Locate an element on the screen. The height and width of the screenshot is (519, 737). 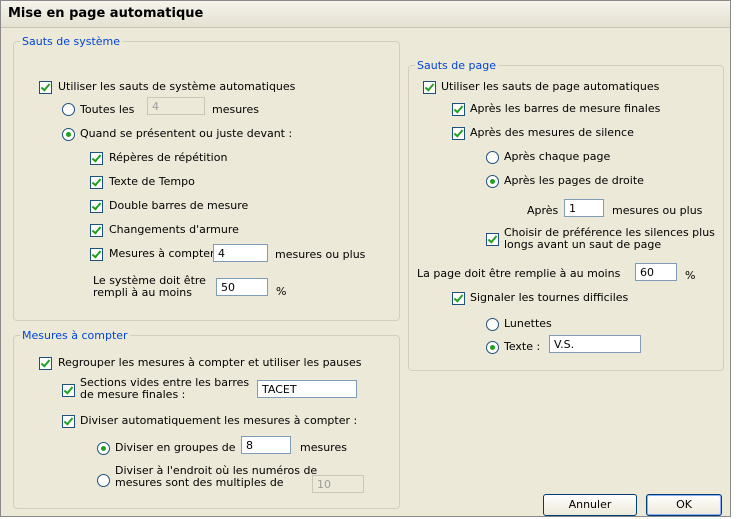
page-fill-label: La page doit être remplie à au moins is located at coordinates (519, 273).